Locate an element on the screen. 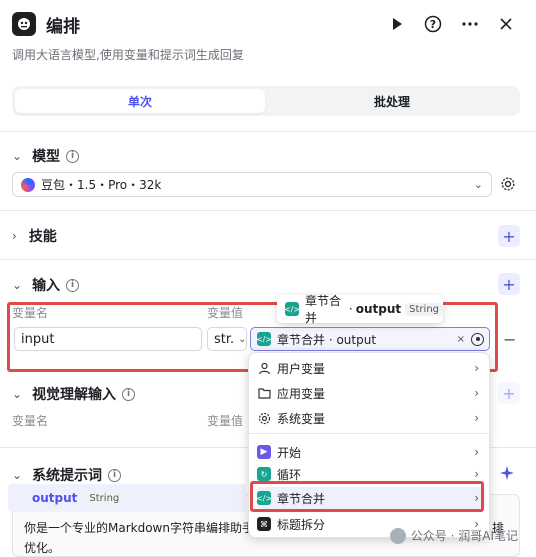 This screenshot has width=536, height=557. system-prompt-text-line2: 优化。 is located at coordinates (42, 548).